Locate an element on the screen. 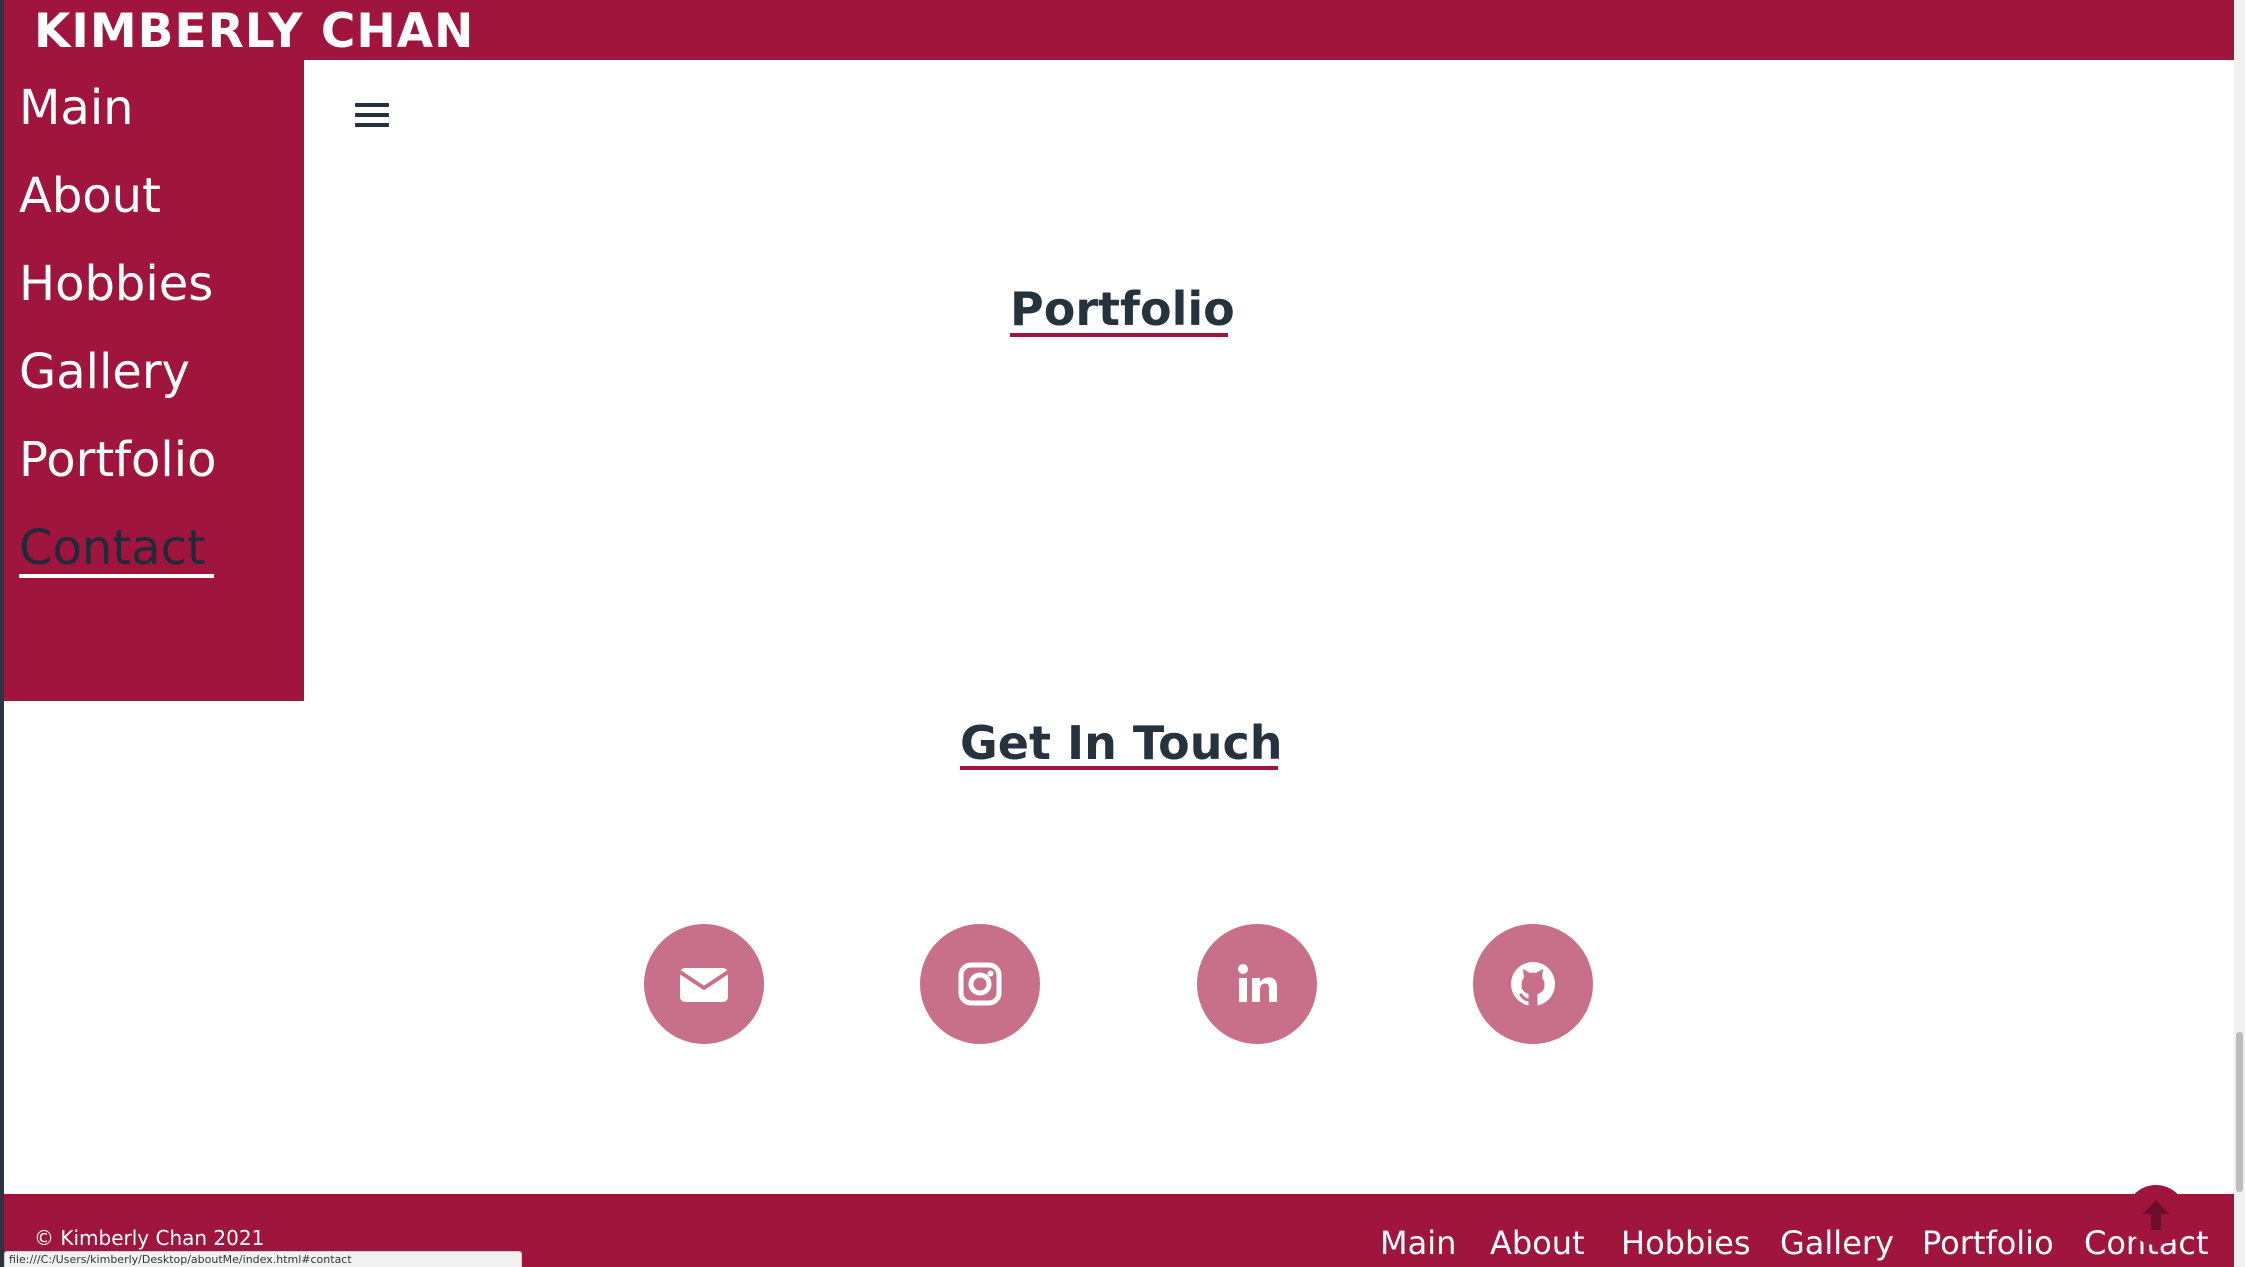 The image size is (2245, 1267). envelope-icon is located at coordinates (704, 985).